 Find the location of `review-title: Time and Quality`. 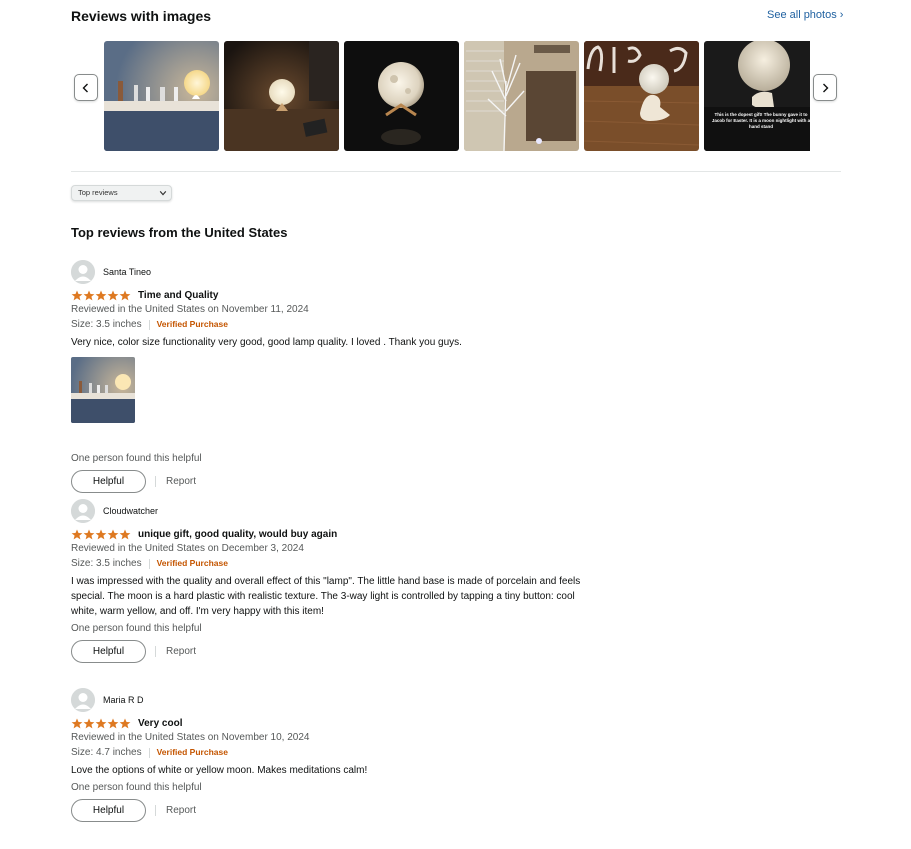

review-title: Time and Quality is located at coordinates (178, 295).